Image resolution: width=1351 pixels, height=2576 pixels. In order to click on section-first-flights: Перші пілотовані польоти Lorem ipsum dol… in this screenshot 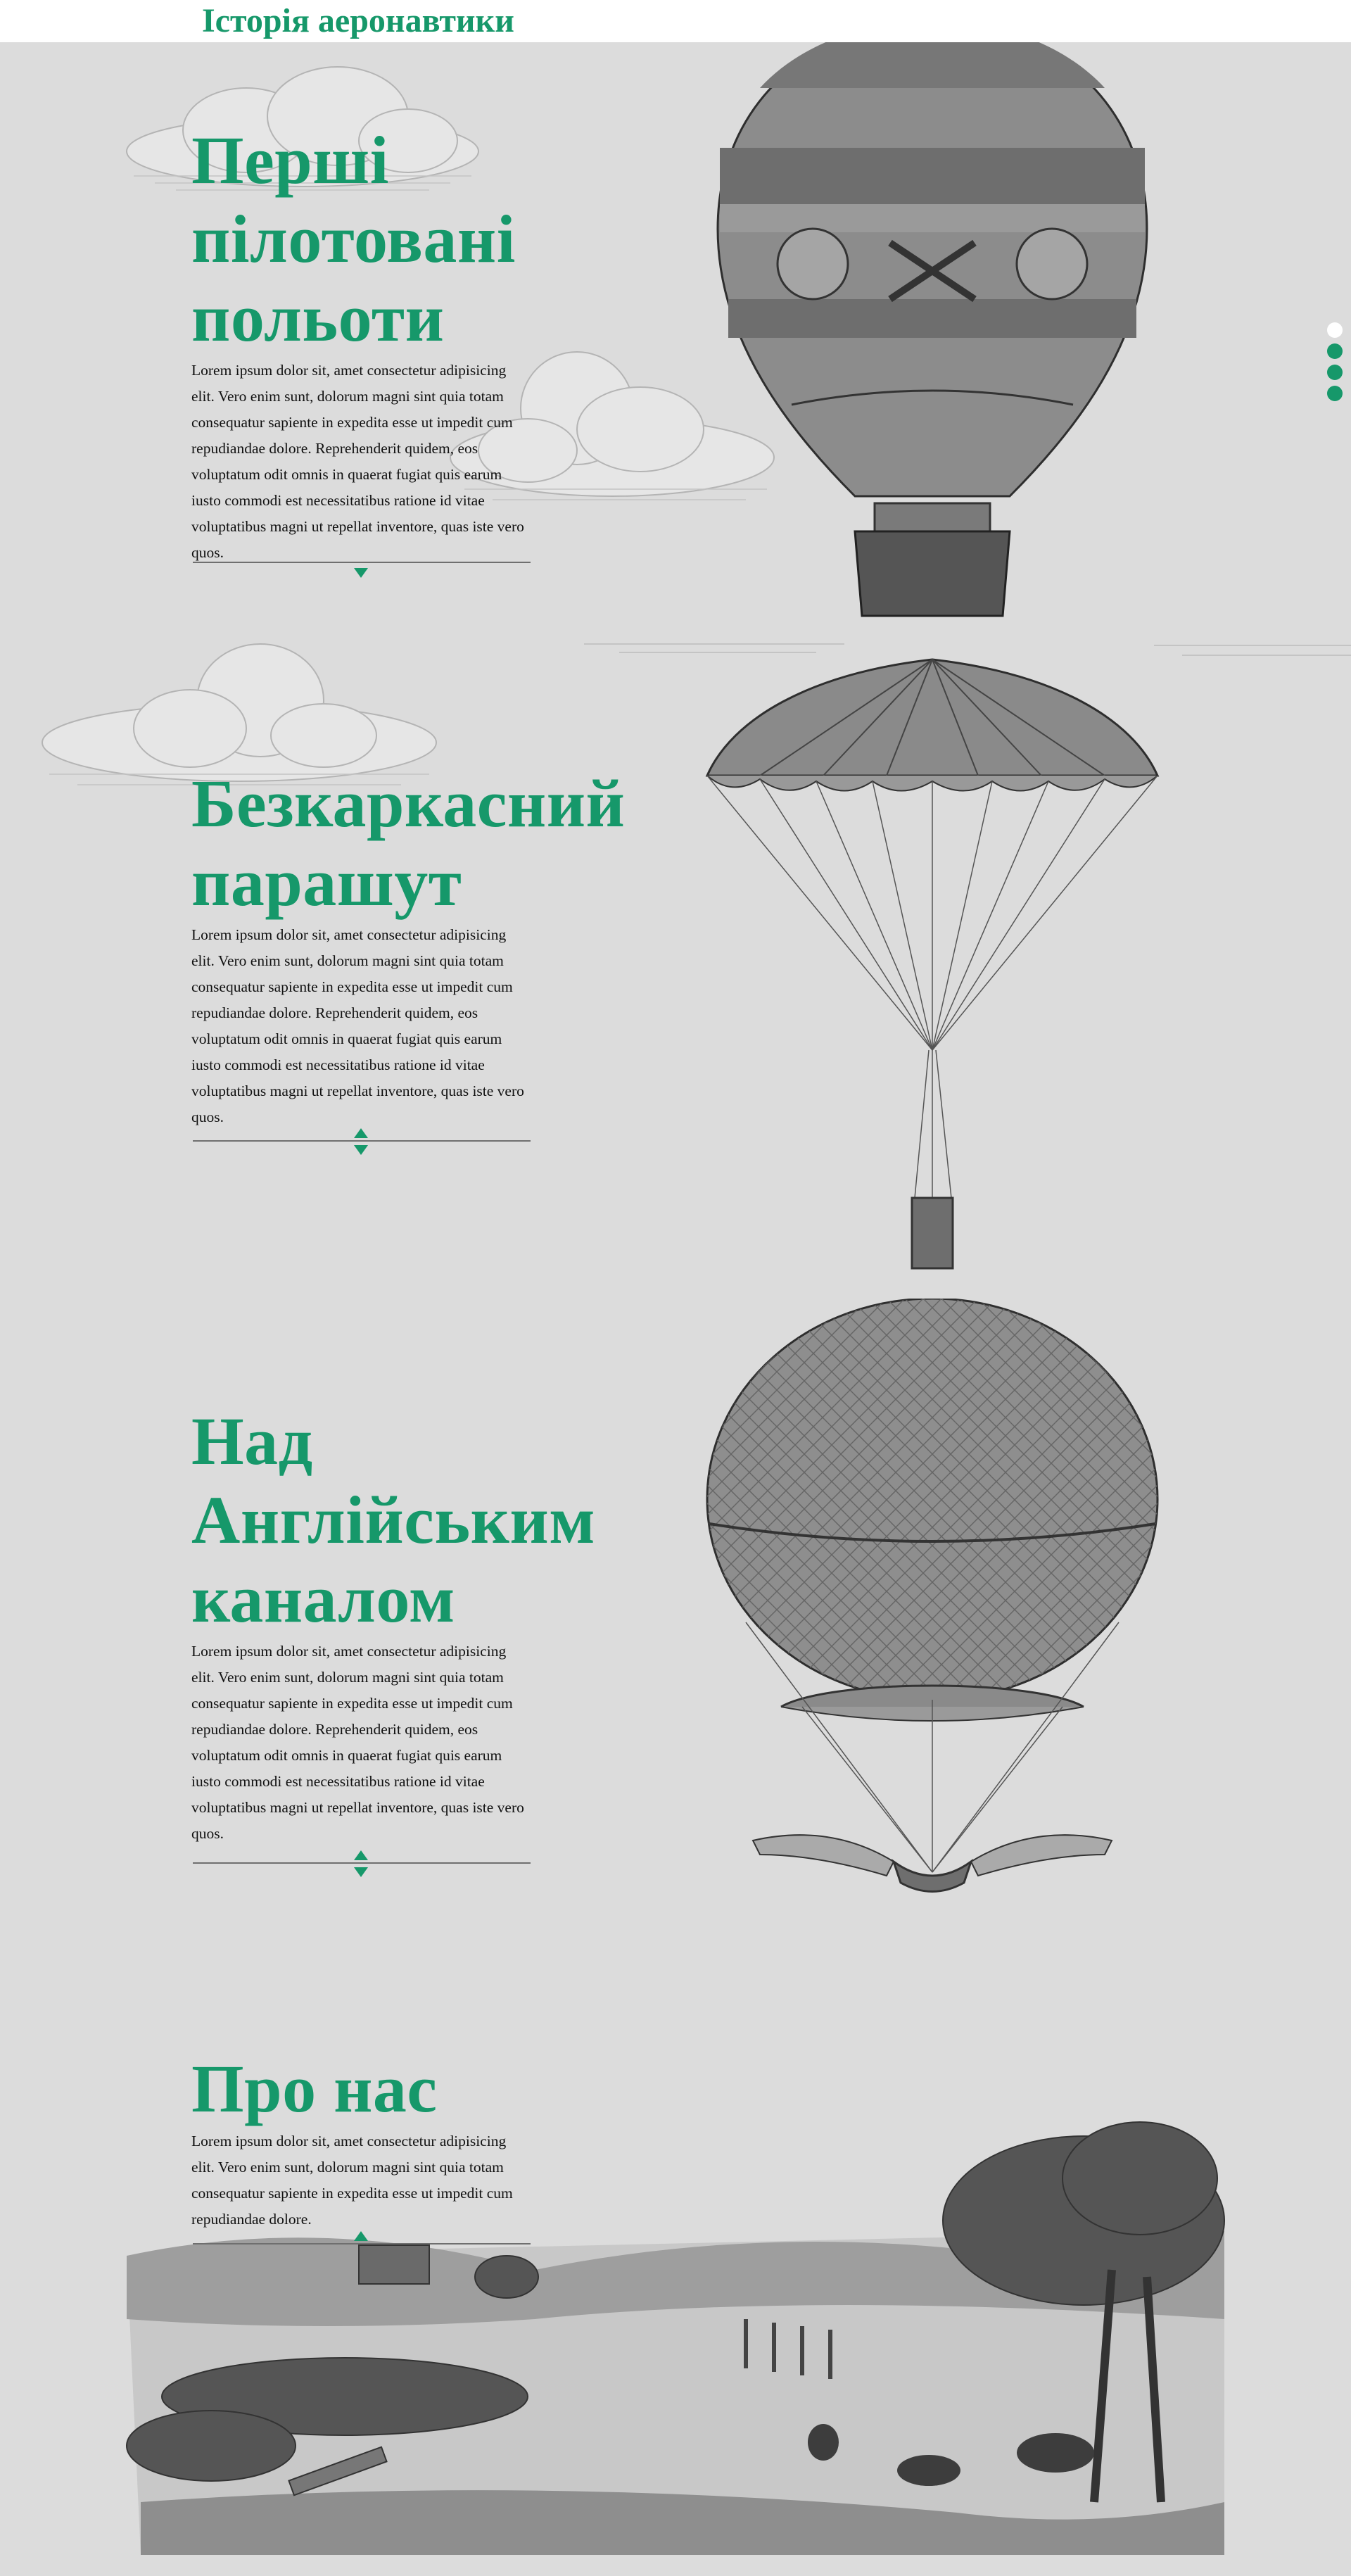, I will do `click(361, 343)`.